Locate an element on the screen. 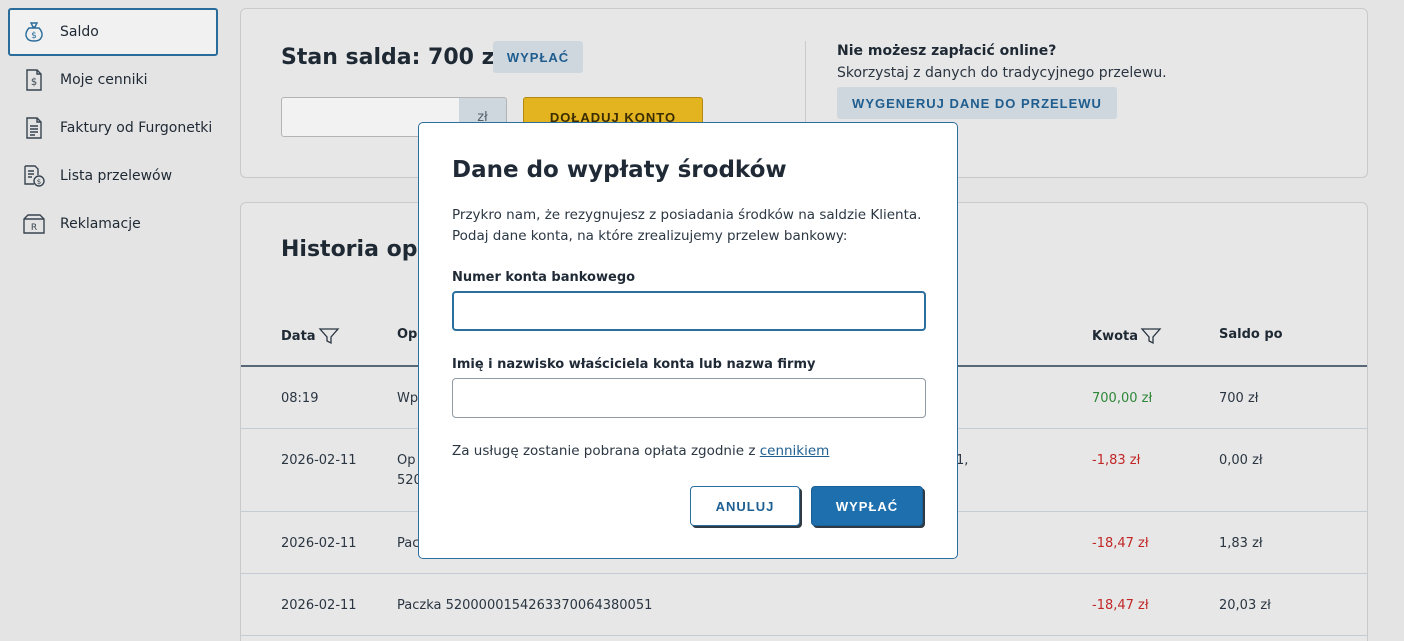 Image resolution: width=1404 pixels, height=641 pixels. owner-name-input is located at coordinates (689, 398).